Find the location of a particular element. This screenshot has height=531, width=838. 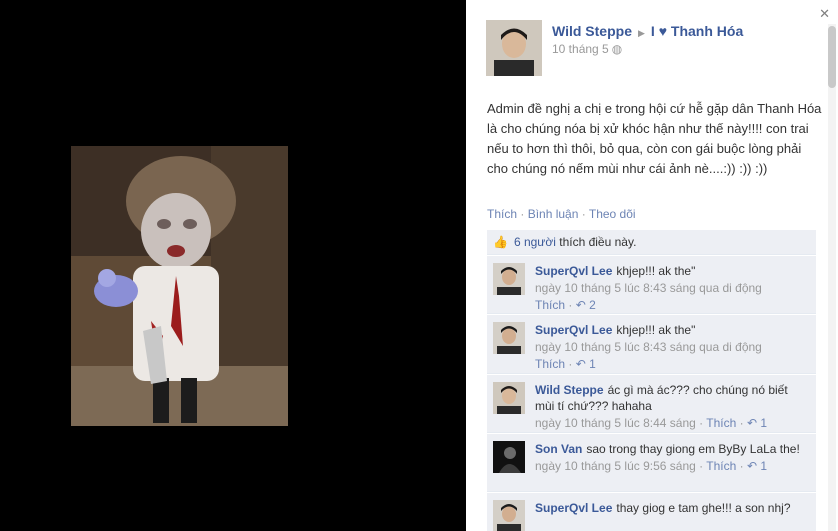

photo-illustration is located at coordinates (179, 286).